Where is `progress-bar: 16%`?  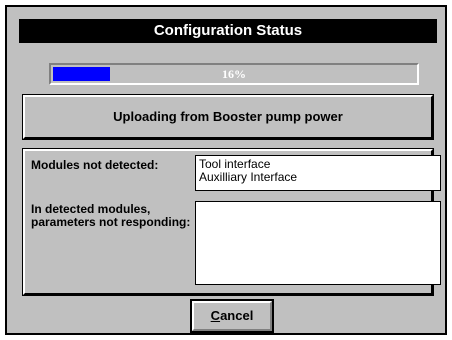
progress-bar: 16% is located at coordinates (234, 74).